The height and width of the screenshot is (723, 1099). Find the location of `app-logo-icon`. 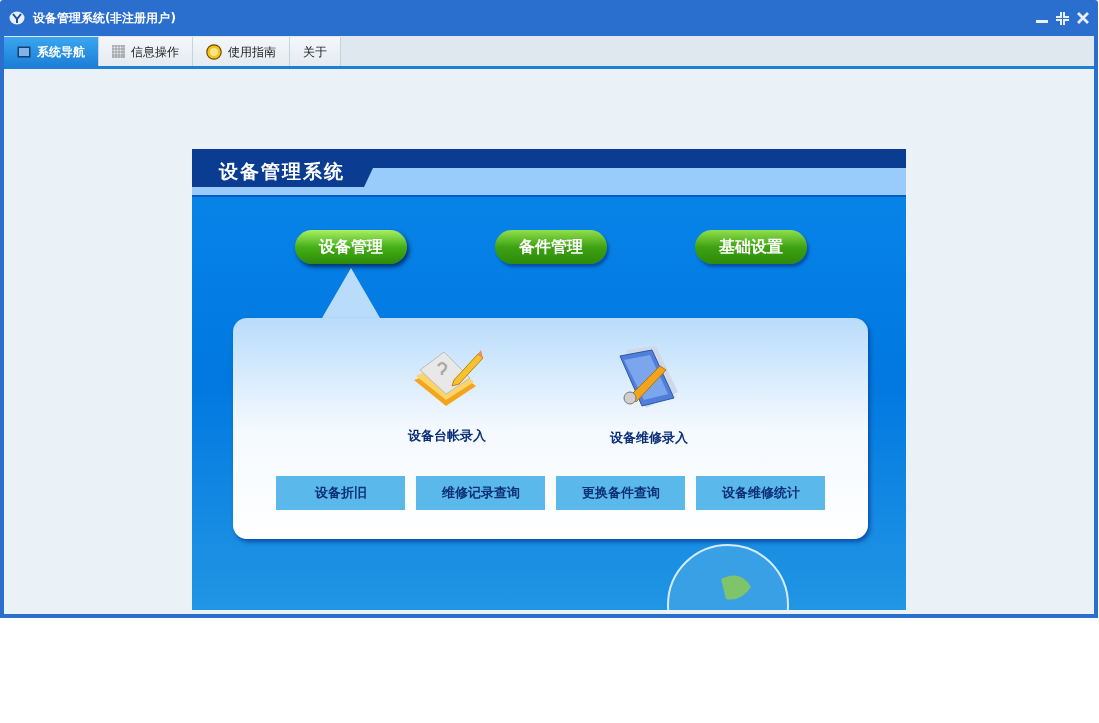

app-logo-icon is located at coordinates (17, 18).